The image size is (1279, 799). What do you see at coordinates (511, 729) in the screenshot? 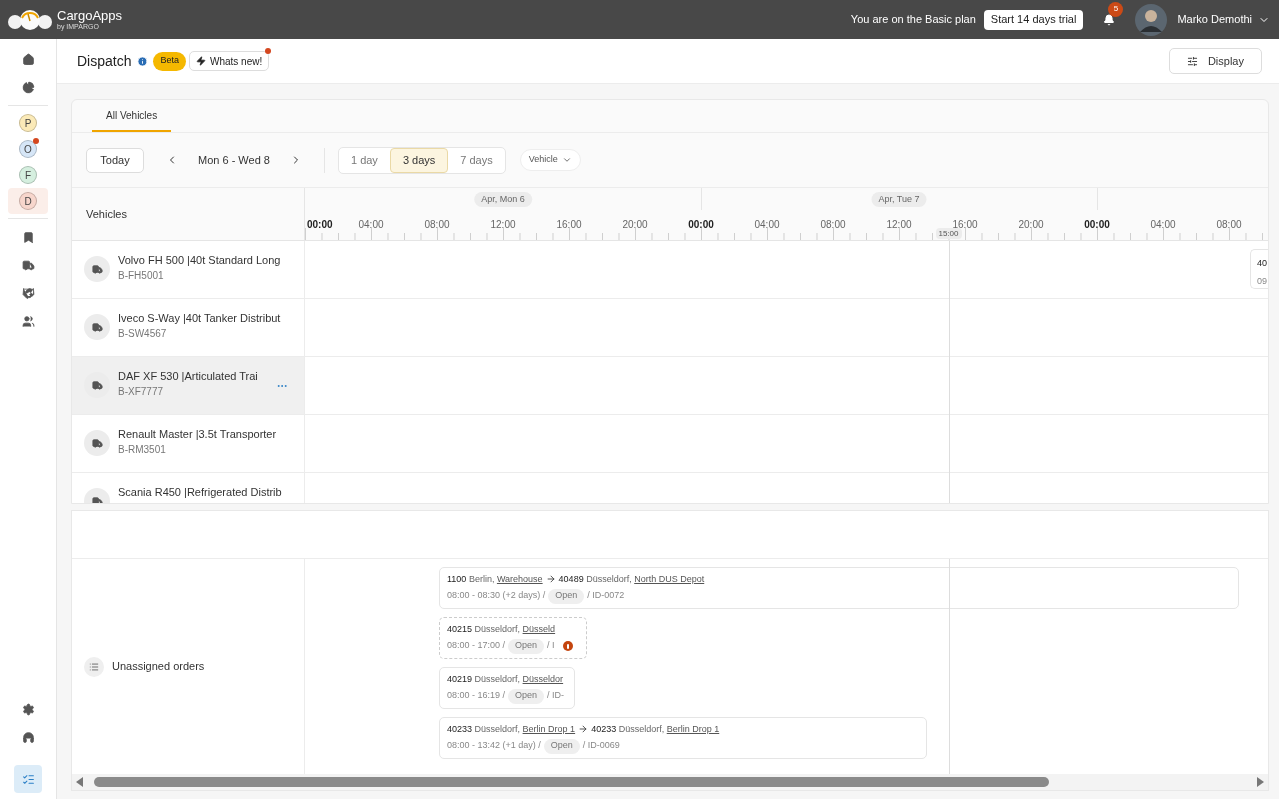
I see `order-route-from: 40233 Düsseldorf, Berlin Drop 1` at bounding box center [511, 729].